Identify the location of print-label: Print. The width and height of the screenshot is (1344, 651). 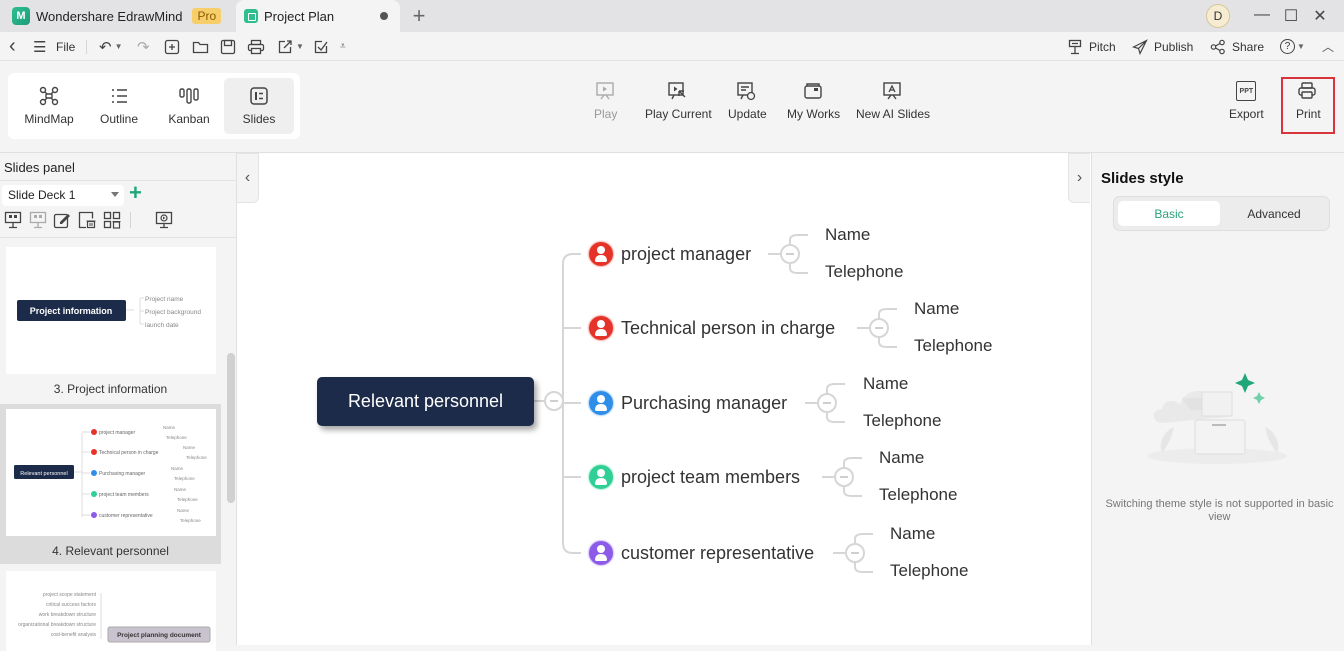
(1308, 114).